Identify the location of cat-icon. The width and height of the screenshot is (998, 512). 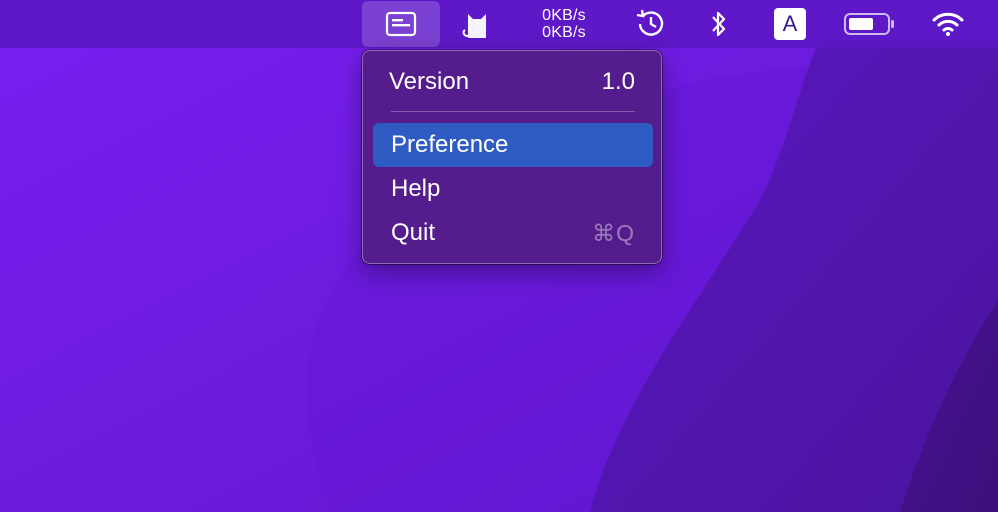
(474, 26).